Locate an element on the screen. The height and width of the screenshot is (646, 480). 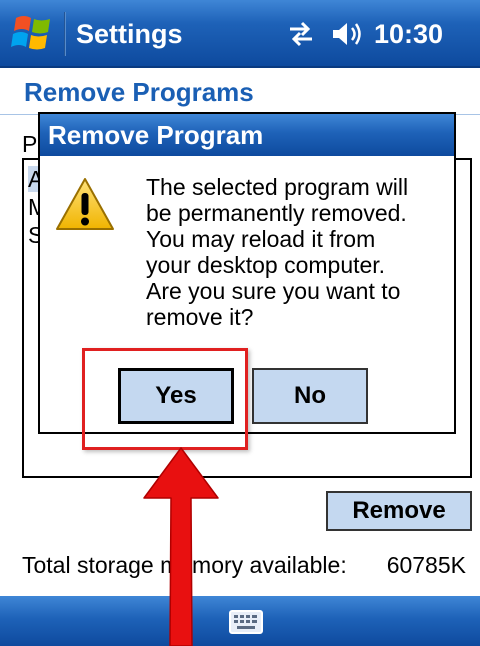
keyboard-icon is located at coordinates (246, 622).